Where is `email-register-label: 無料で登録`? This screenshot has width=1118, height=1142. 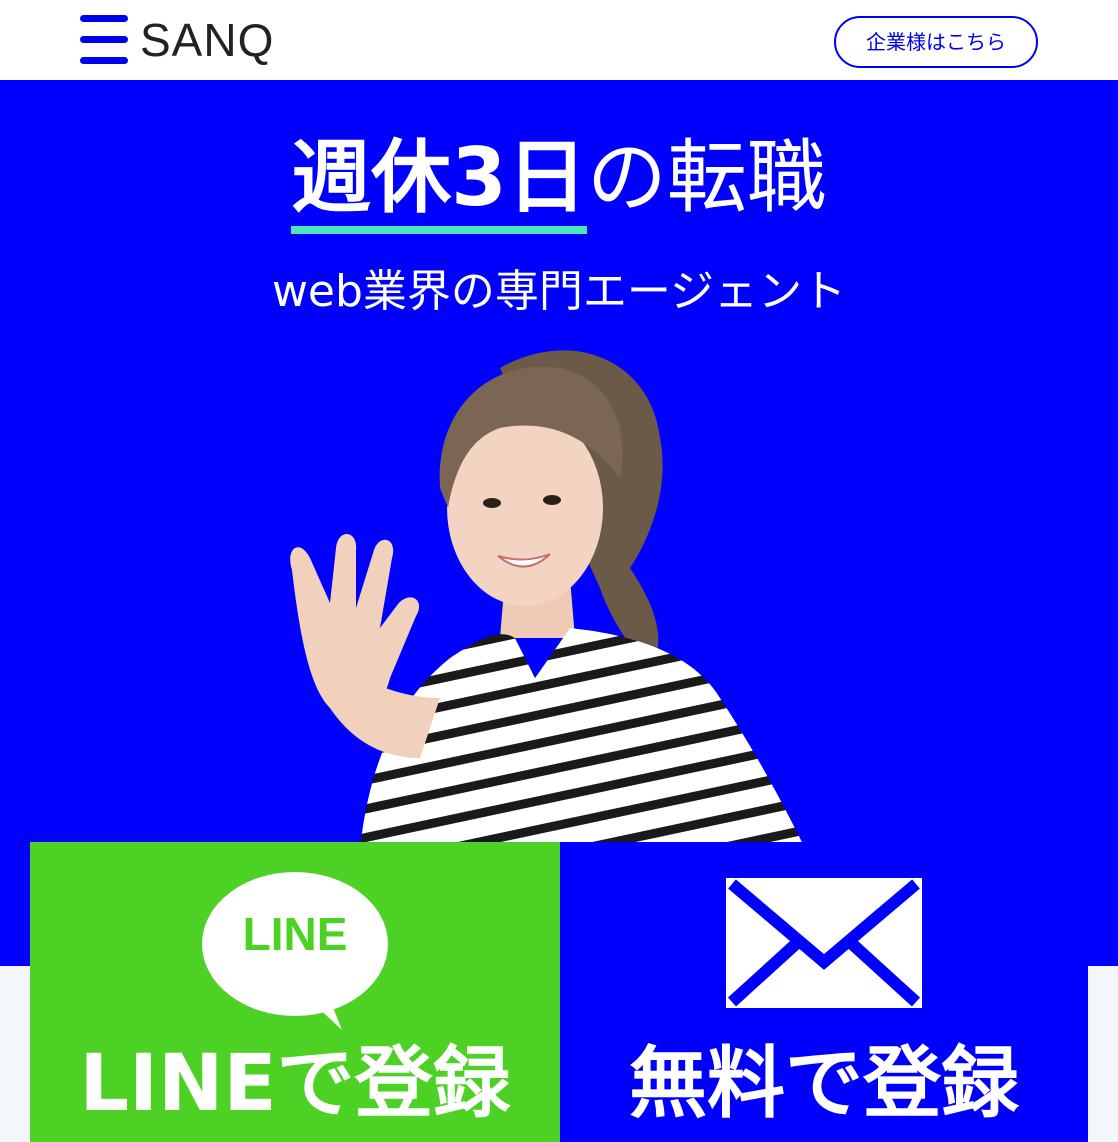 email-register-label: 無料で登録 is located at coordinates (823, 1084).